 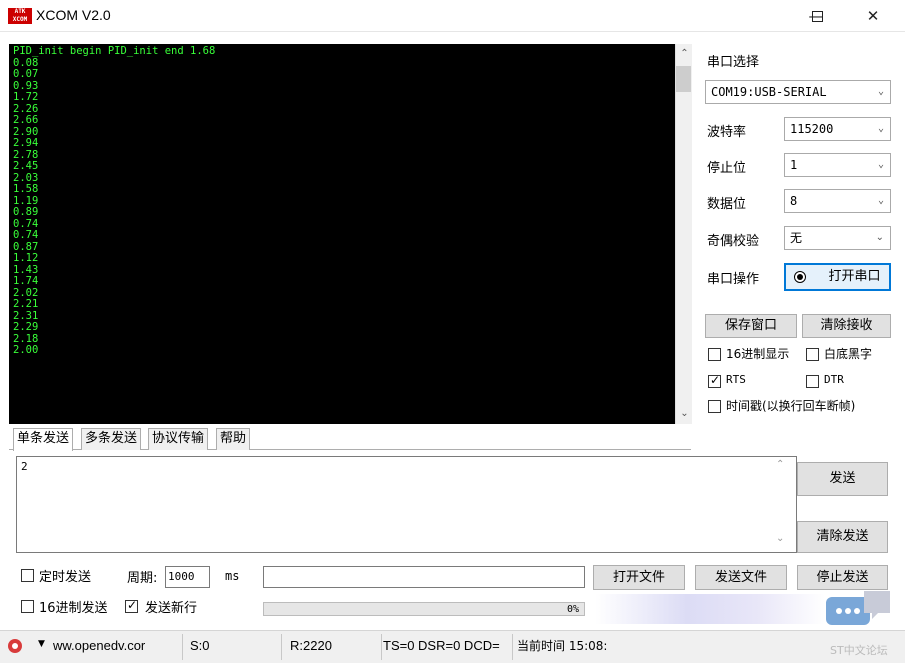 What do you see at coordinates (736, 379) in the screenshot?
I see `rts-label: RTS` at bounding box center [736, 379].